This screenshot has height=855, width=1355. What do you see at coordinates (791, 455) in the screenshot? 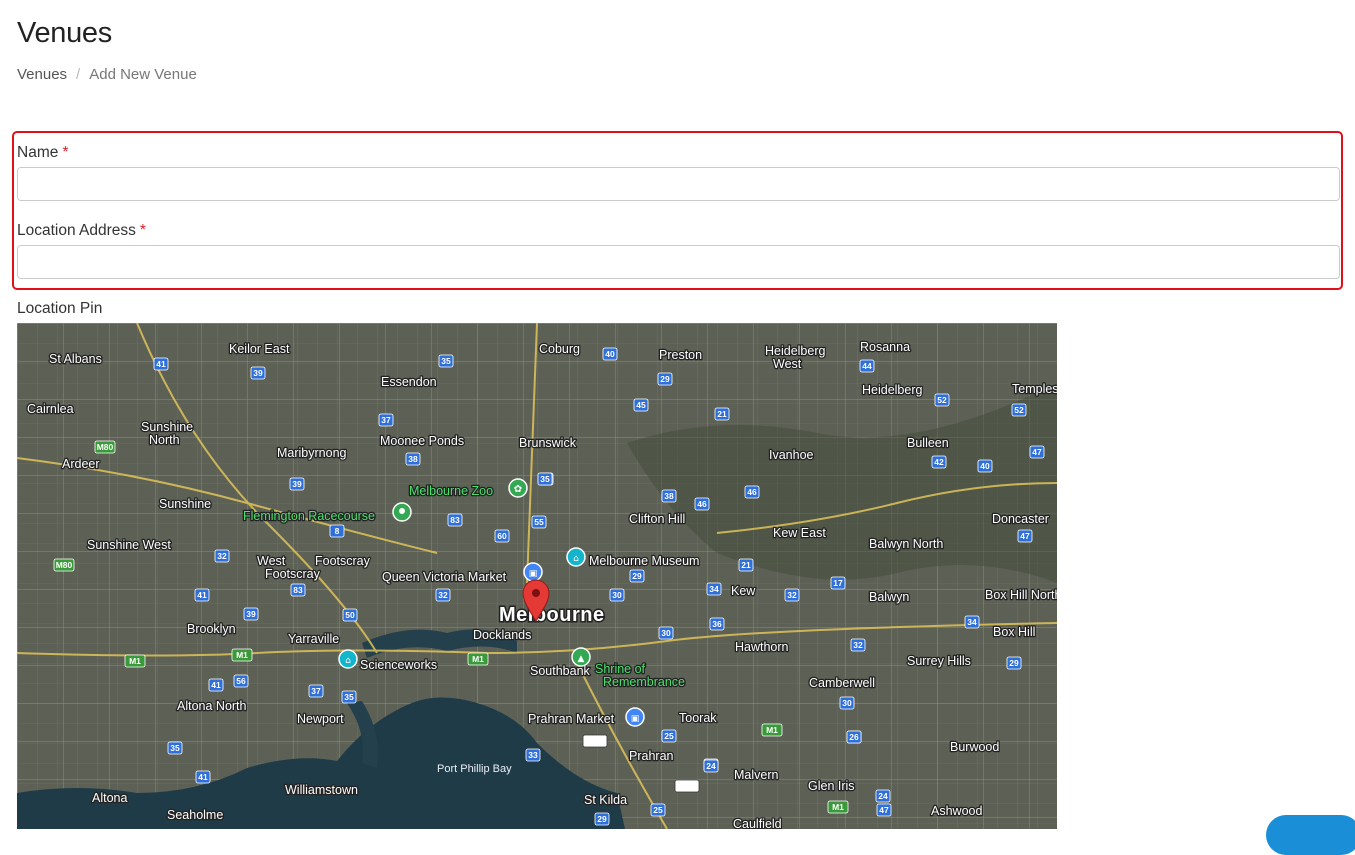
I see `map-place-label: Ivanhoe` at bounding box center [791, 455].